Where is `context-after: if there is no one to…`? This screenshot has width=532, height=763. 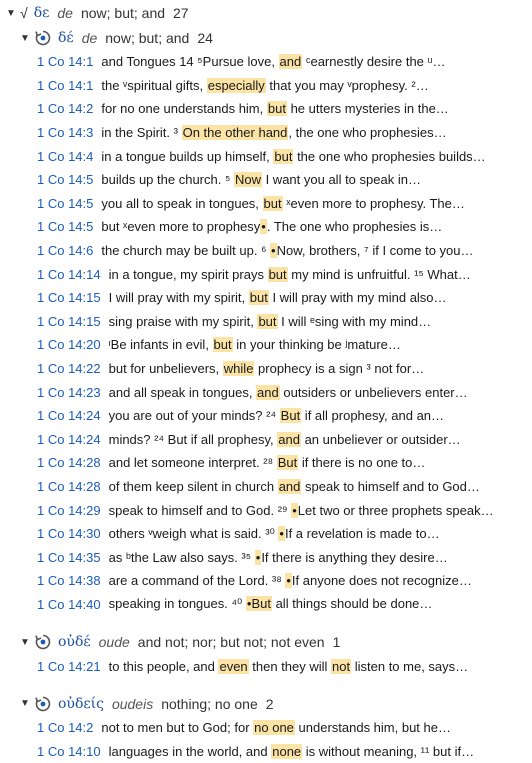 context-after: if there is no one to… is located at coordinates (362, 463).